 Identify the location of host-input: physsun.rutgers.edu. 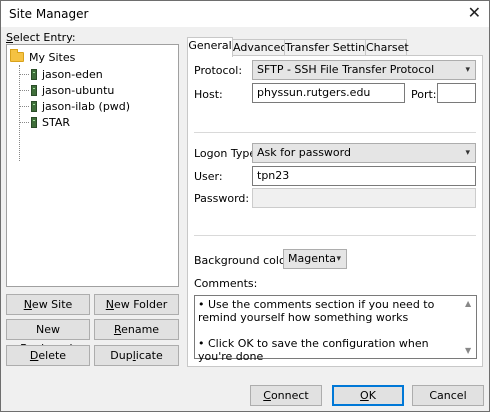
(328, 93).